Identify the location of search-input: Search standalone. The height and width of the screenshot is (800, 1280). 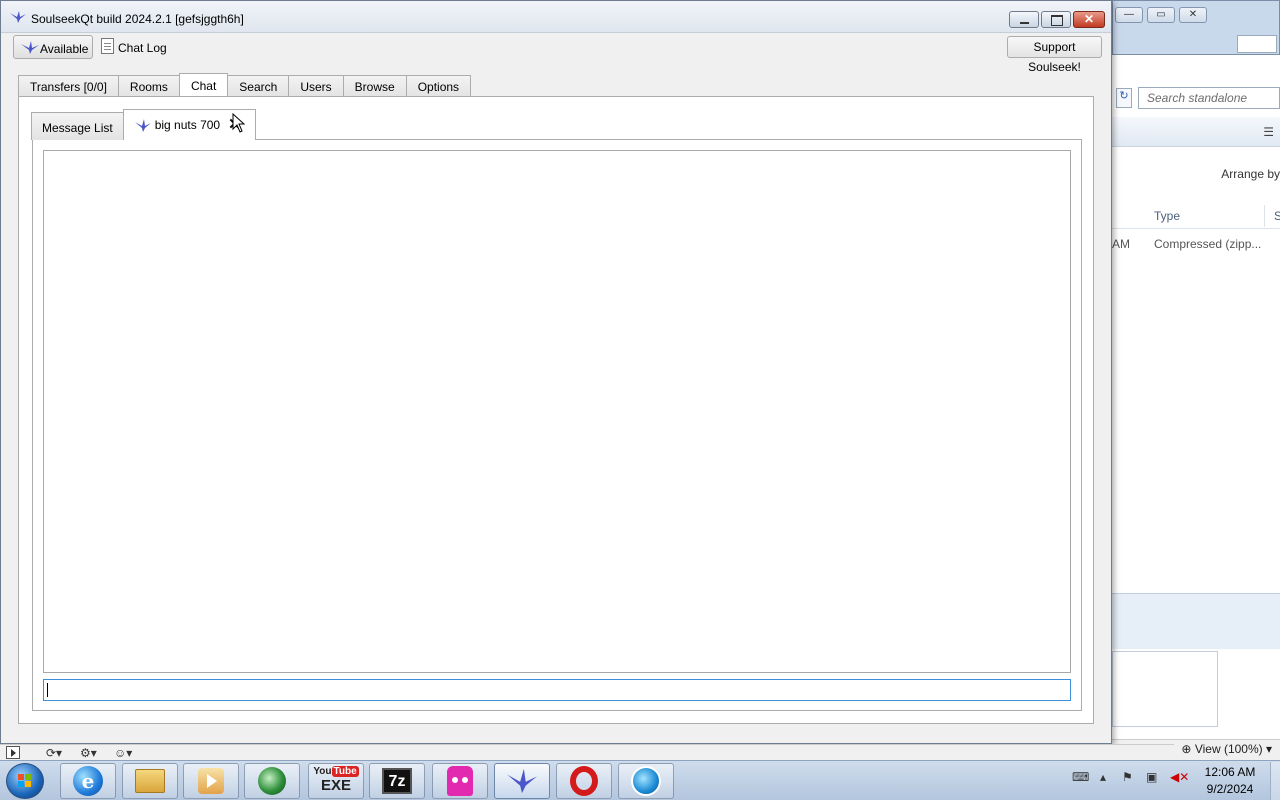
(1209, 98).